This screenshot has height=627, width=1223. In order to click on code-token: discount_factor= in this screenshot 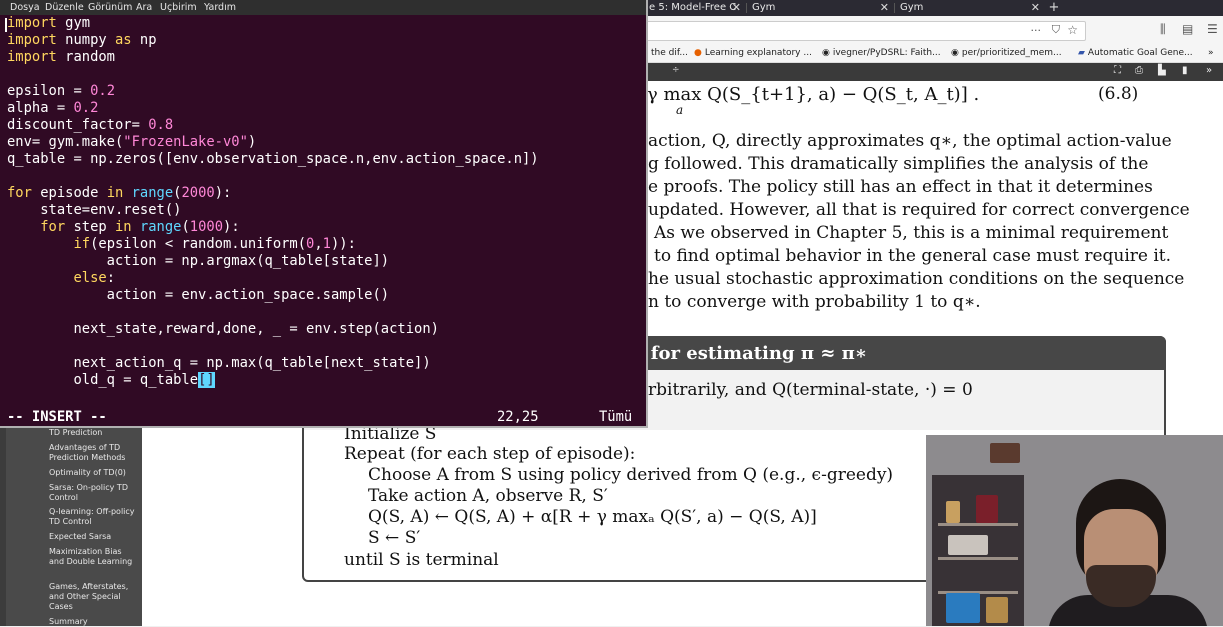, I will do `click(78, 125)`.